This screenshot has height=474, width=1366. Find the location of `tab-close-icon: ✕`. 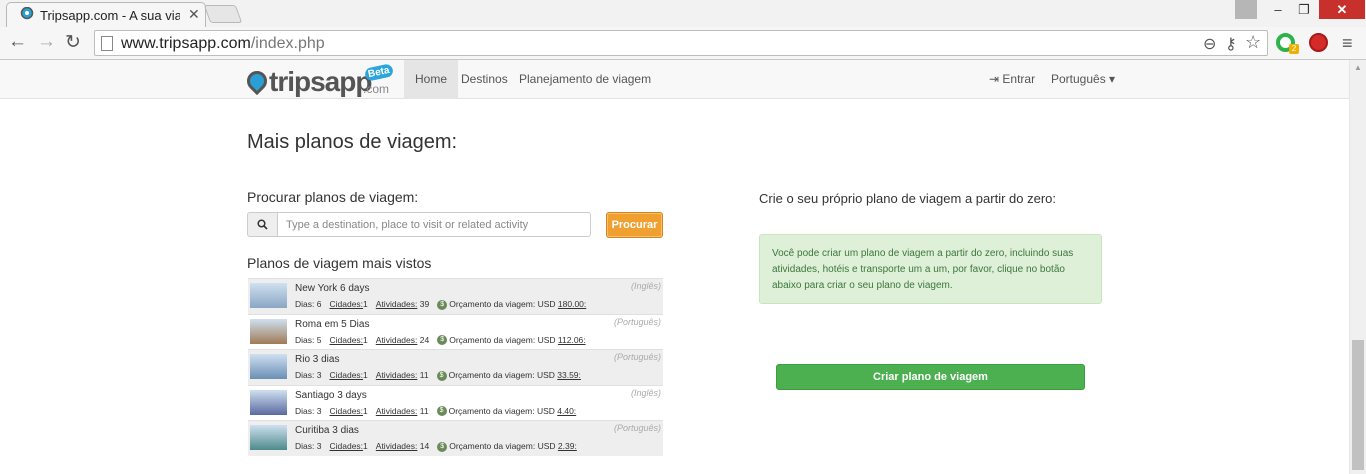

tab-close-icon: ✕ is located at coordinates (194, 14).